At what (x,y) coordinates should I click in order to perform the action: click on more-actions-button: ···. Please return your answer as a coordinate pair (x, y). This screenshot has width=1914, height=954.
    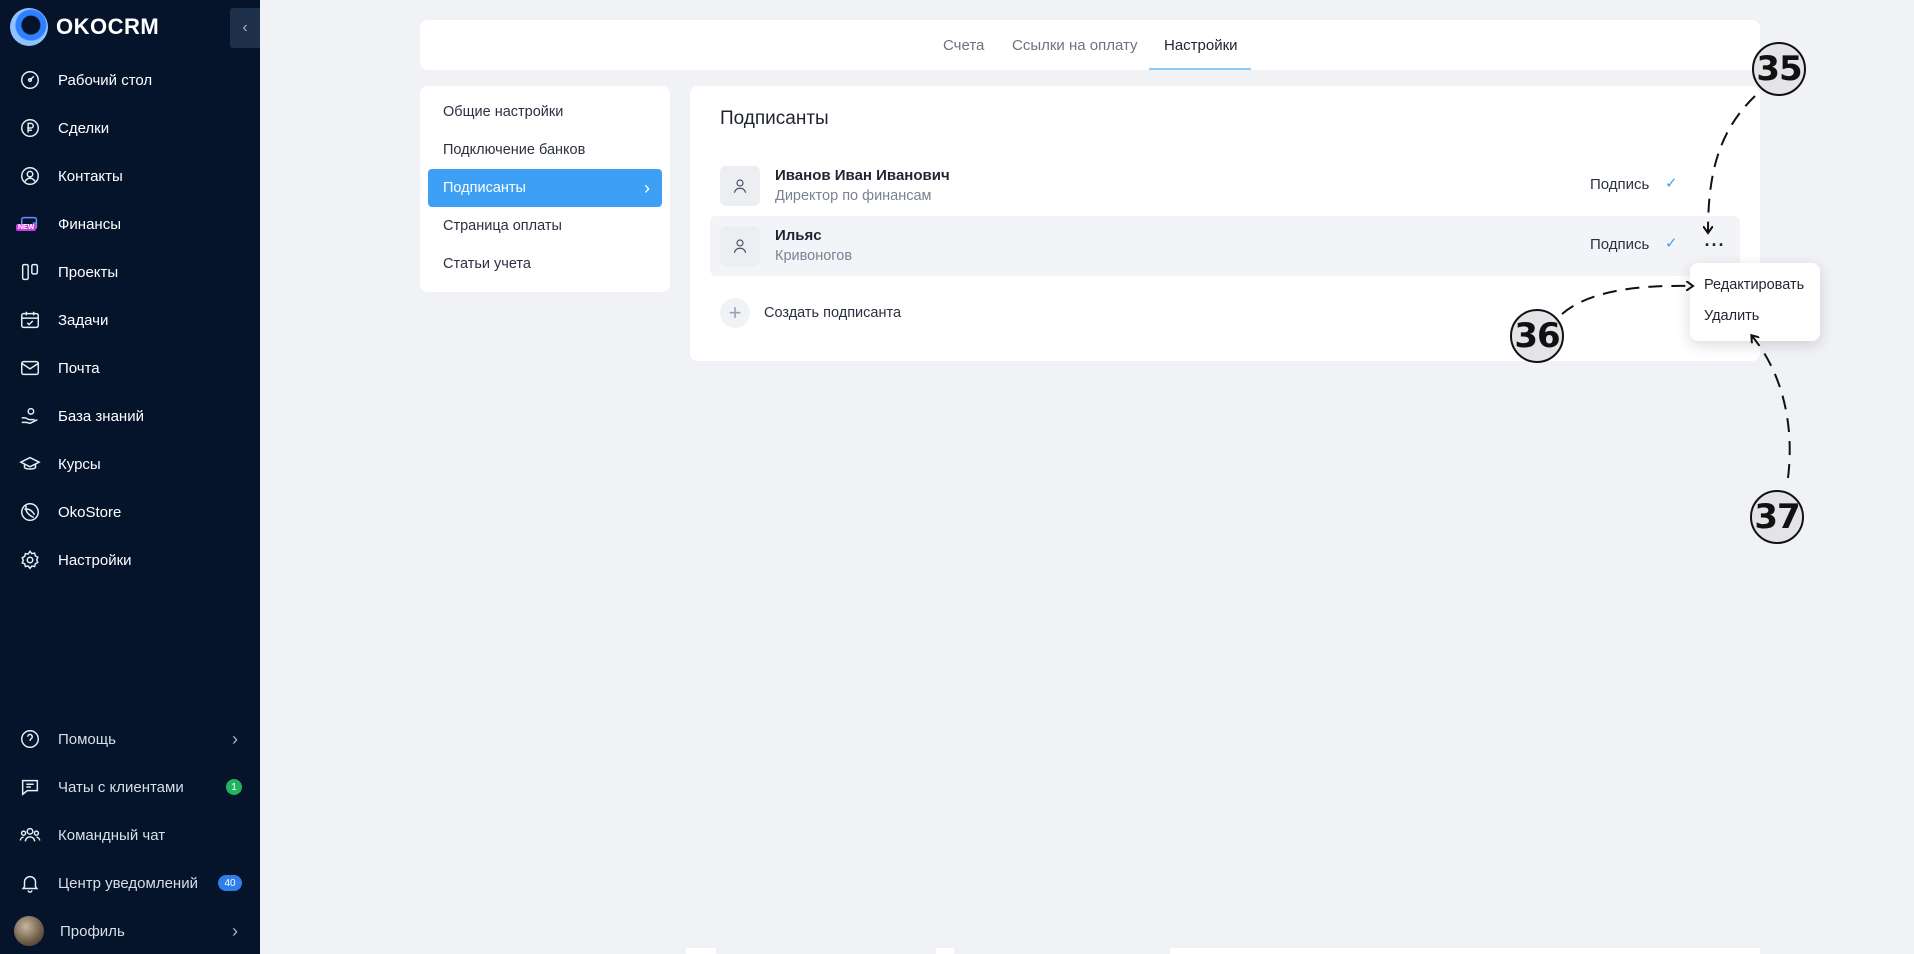
    Looking at the image, I should click on (1715, 245).